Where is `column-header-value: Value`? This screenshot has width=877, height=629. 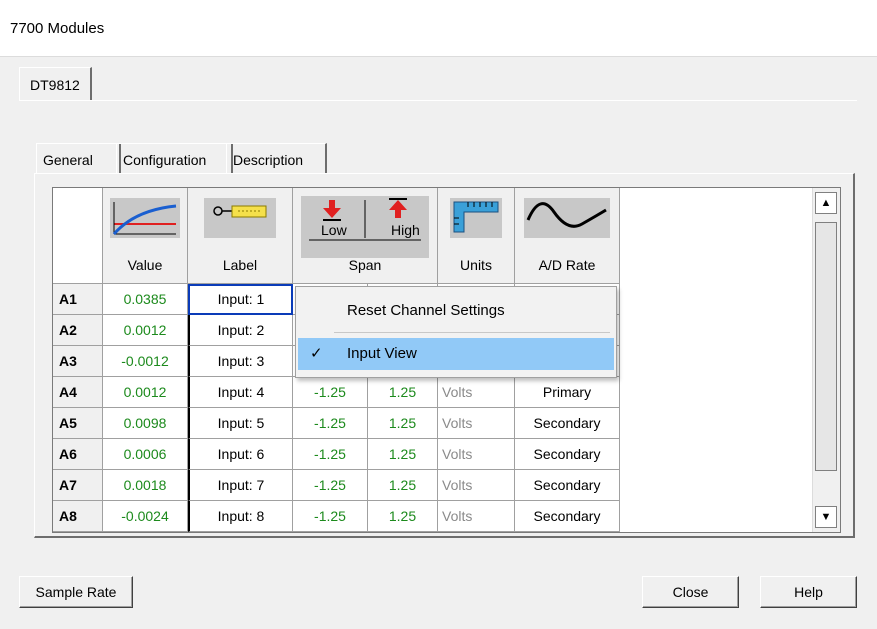
column-header-value: Value is located at coordinates (145, 236).